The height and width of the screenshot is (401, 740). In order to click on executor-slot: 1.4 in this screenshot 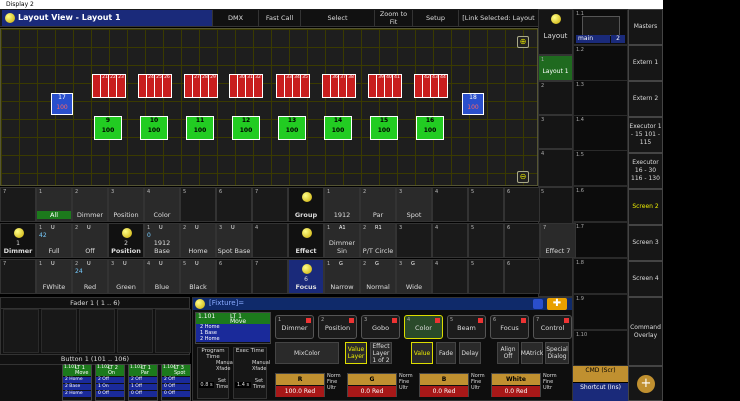, I will do `click(600, 133)`.